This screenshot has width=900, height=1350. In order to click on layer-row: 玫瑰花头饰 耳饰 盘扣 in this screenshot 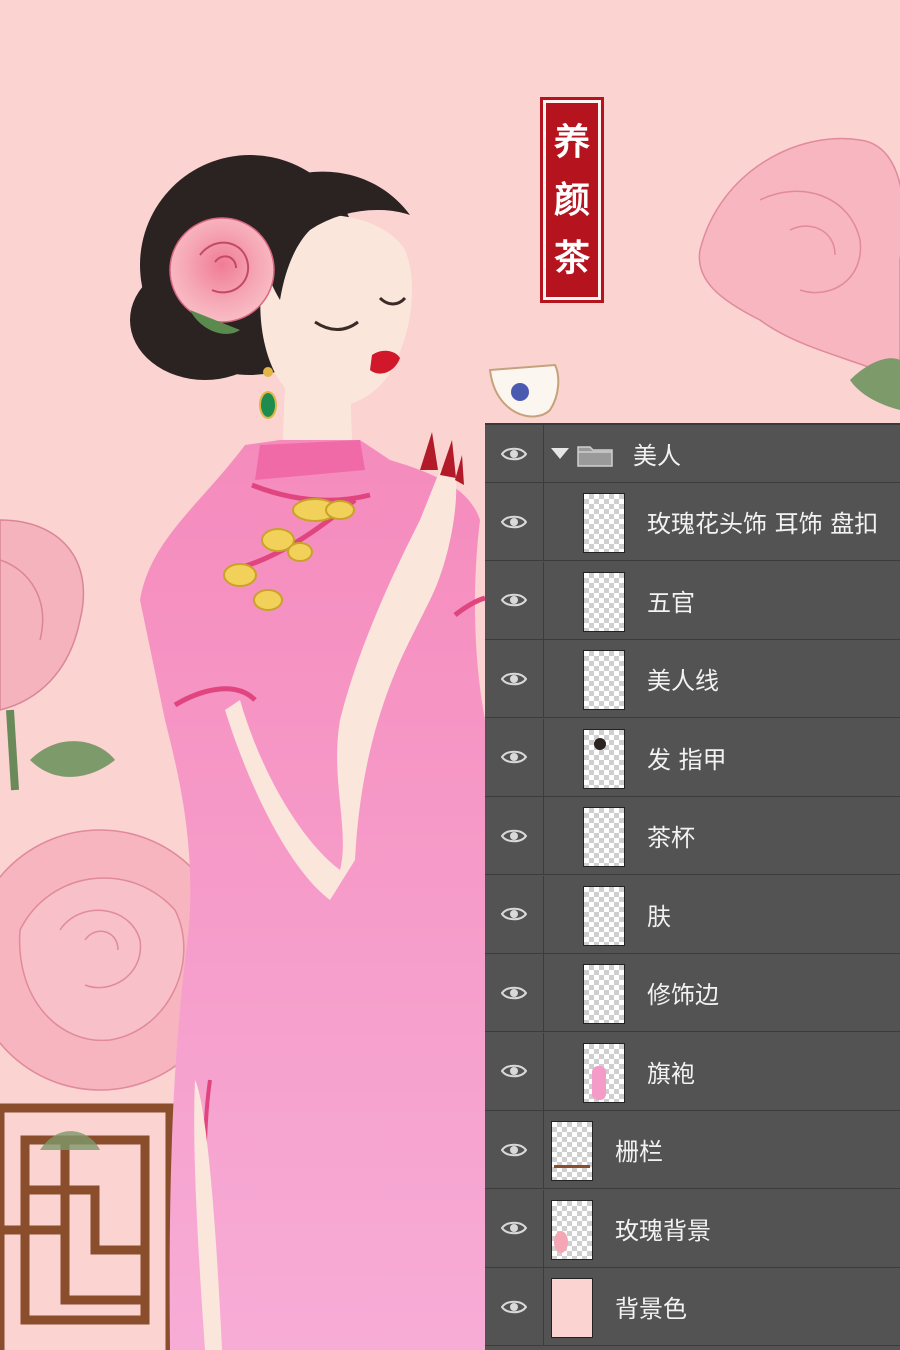, I will do `click(692, 522)`.